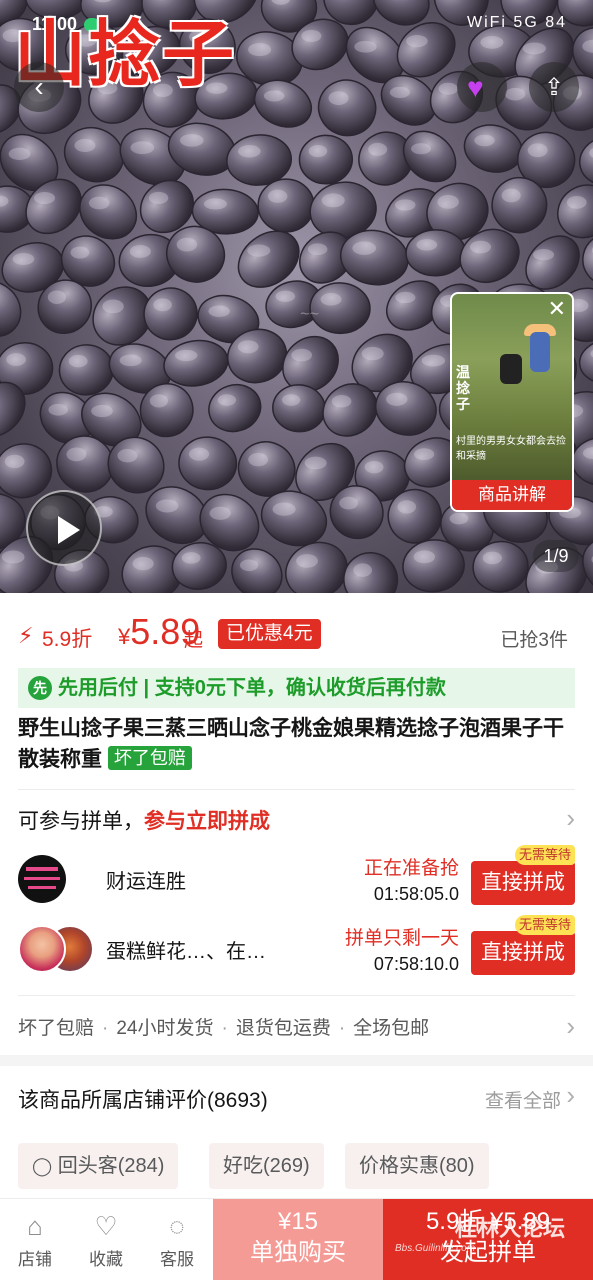  What do you see at coordinates (512, 495) in the screenshot?
I see `video-card-label: 商品讲解` at bounding box center [512, 495].